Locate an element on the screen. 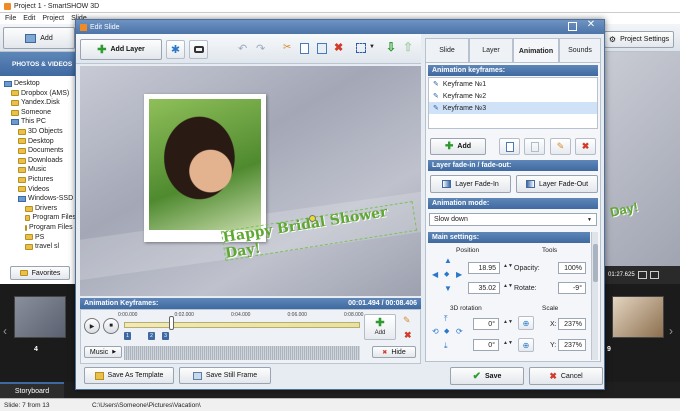 The height and width of the screenshot is (411, 680). rotate3d-center-icon: ◆ is located at coordinates (446, 331).